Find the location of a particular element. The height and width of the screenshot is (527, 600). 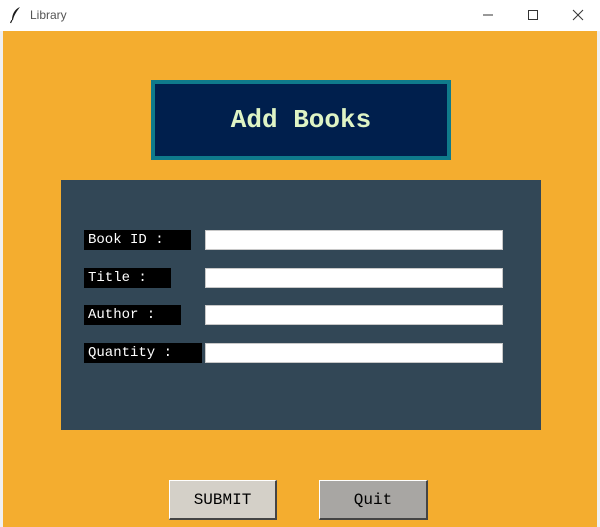

minimize-icon is located at coordinates (488, 15).